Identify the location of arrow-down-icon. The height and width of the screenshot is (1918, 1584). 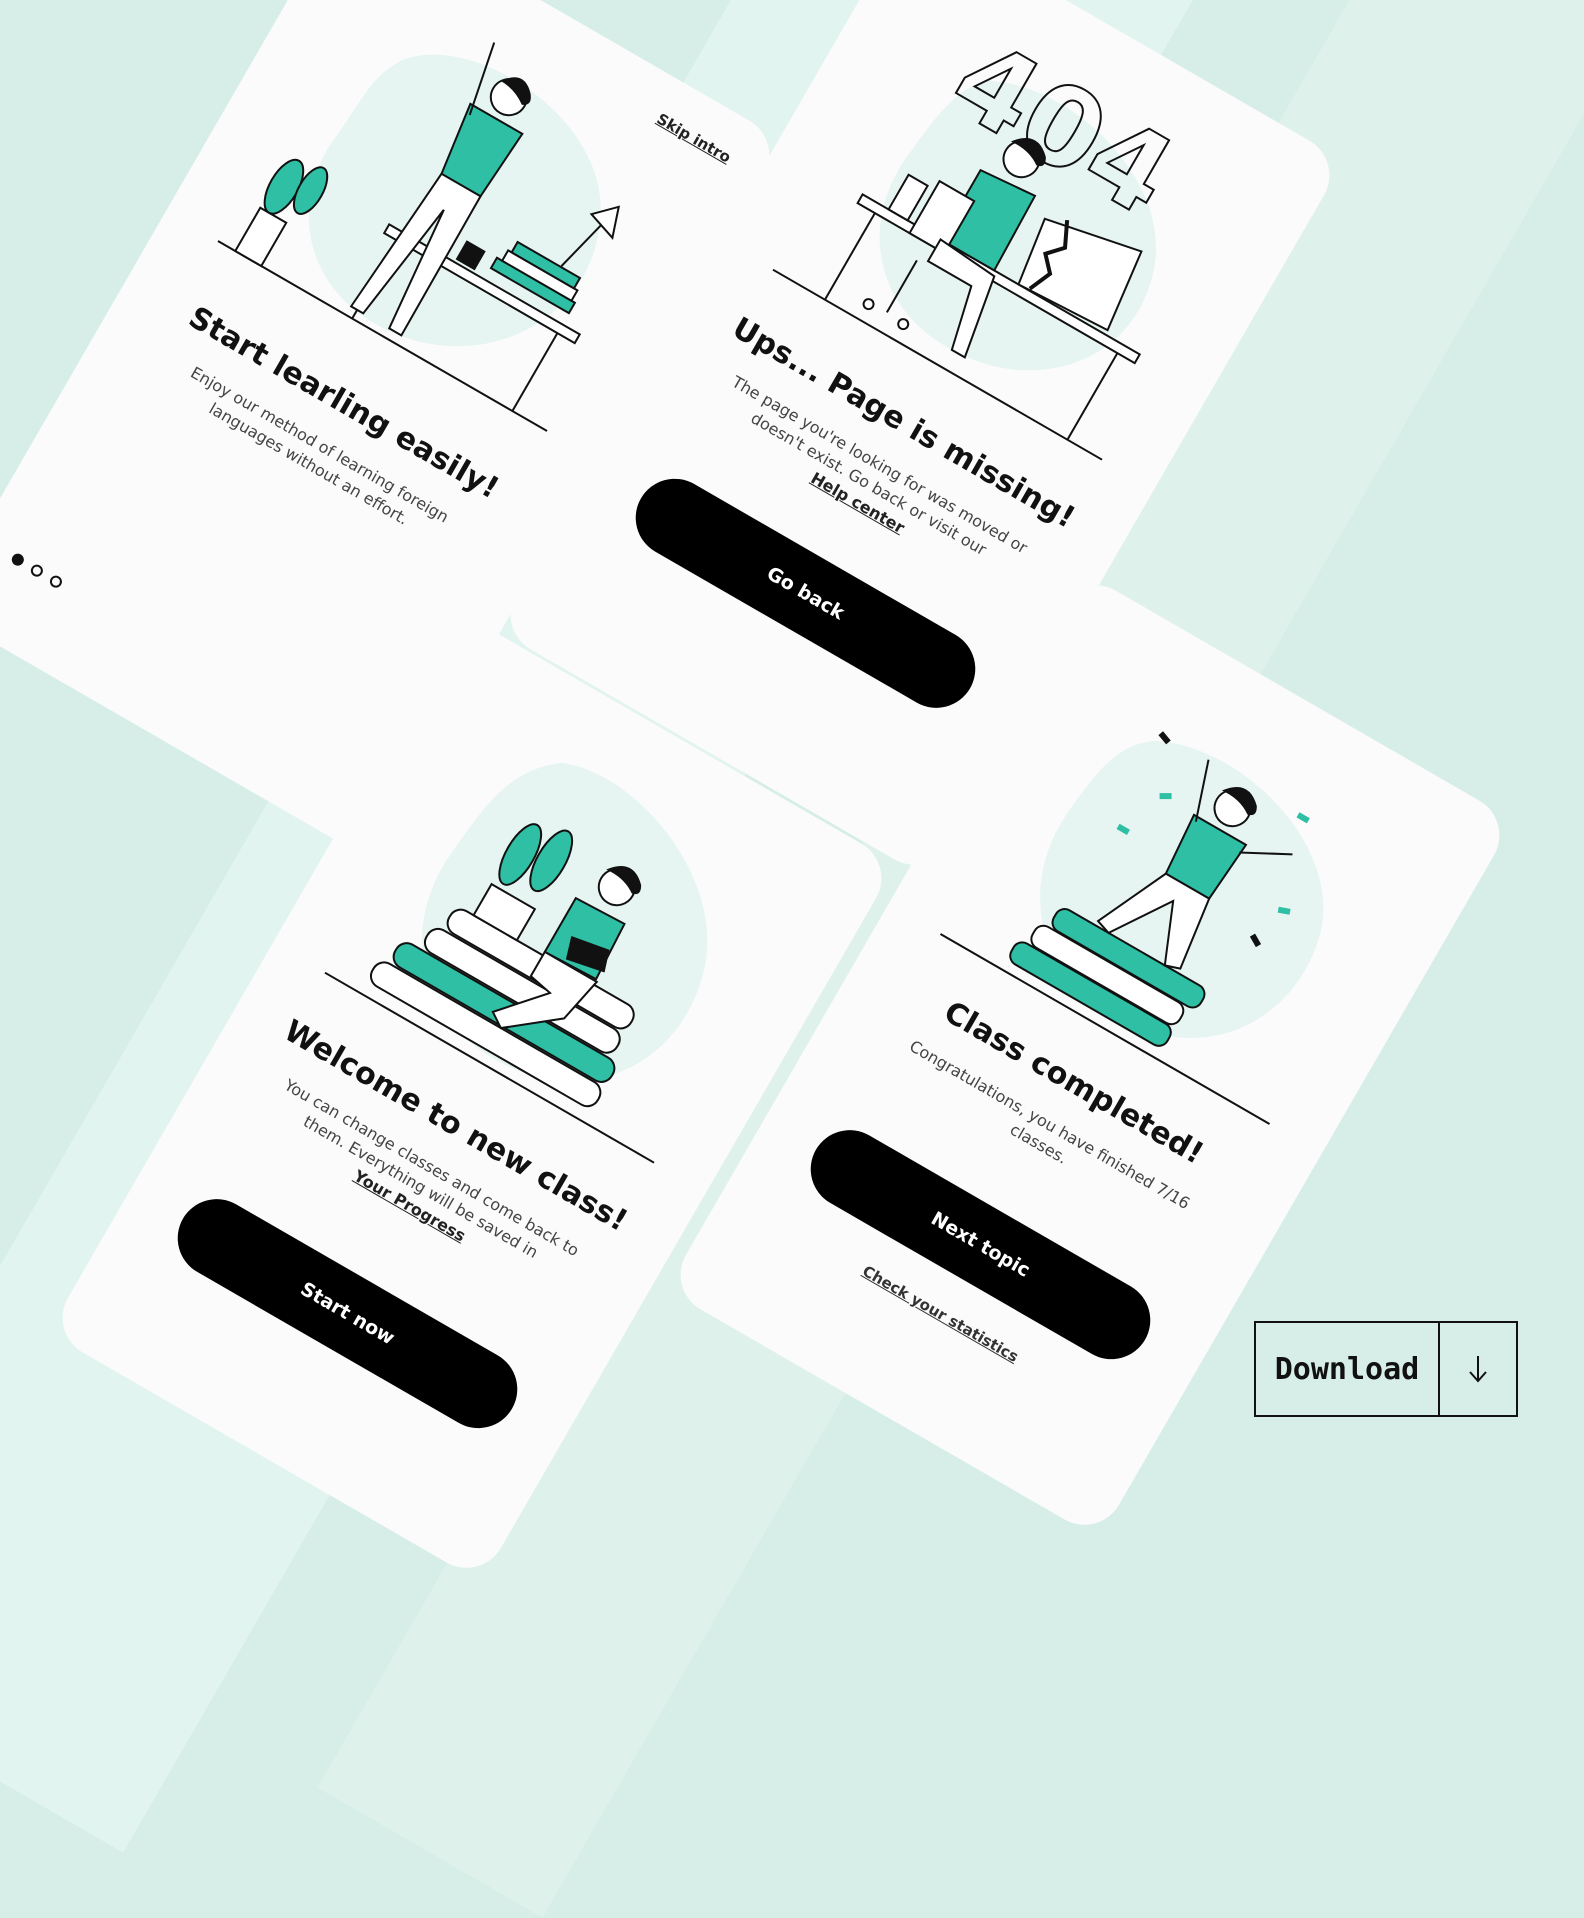
(1478, 1369).